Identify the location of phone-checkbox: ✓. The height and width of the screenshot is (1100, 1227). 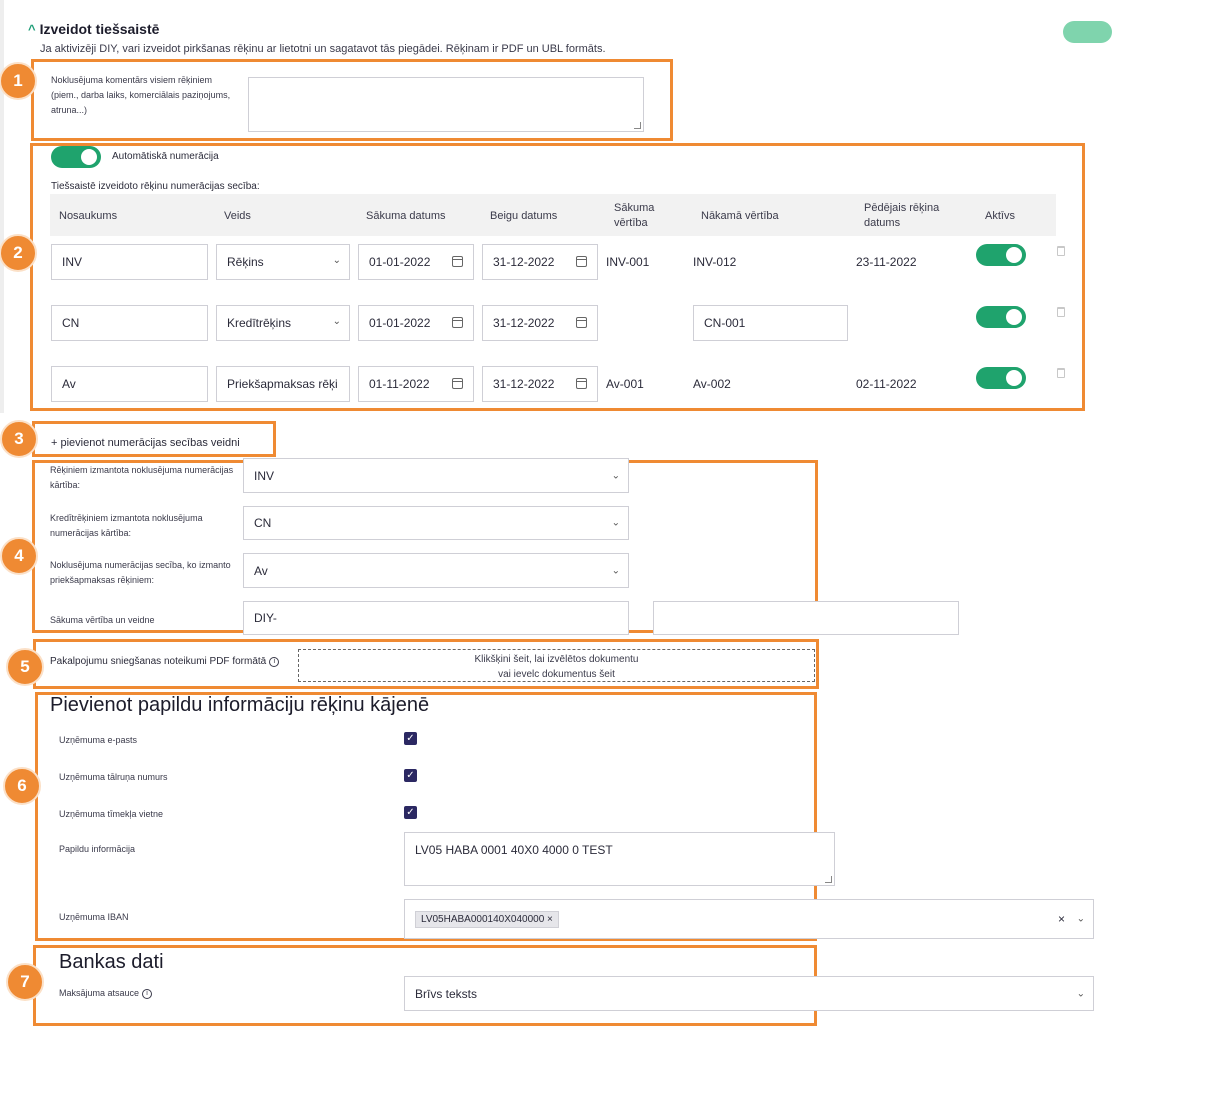
(410, 775).